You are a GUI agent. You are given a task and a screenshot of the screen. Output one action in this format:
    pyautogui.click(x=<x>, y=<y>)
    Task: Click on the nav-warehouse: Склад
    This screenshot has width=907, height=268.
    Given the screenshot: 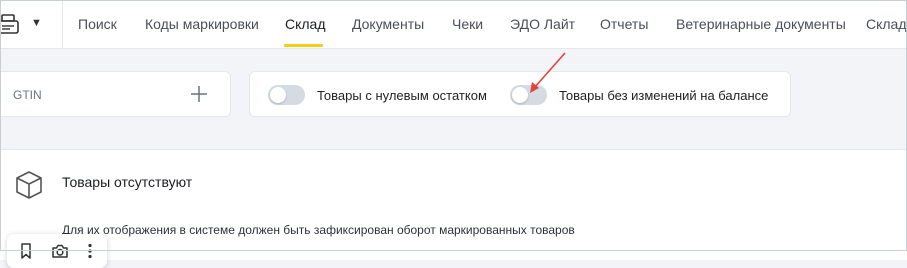 What is the action you would take?
    pyautogui.click(x=305, y=24)
    